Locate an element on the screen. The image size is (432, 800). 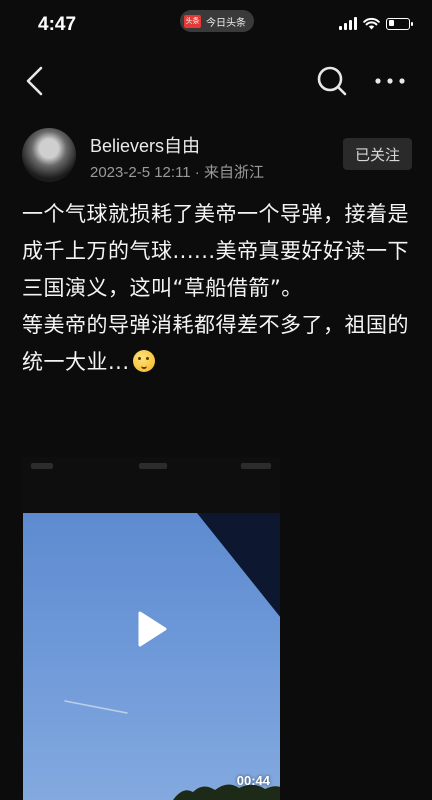
more-options-button is located at coordinates (390, 81).